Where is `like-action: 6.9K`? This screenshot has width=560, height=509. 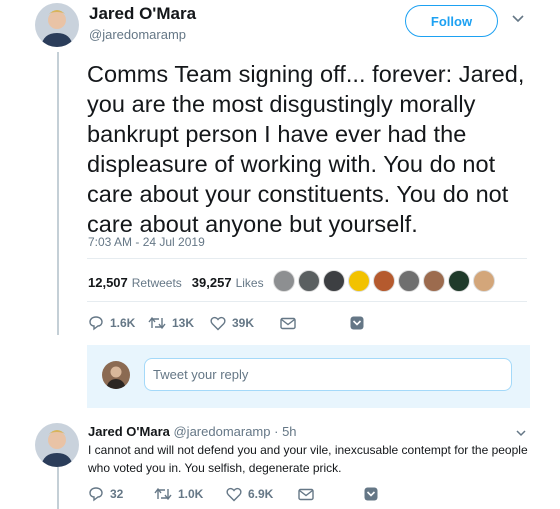 like-action: 6.9K is located at coordinates (262, 494).